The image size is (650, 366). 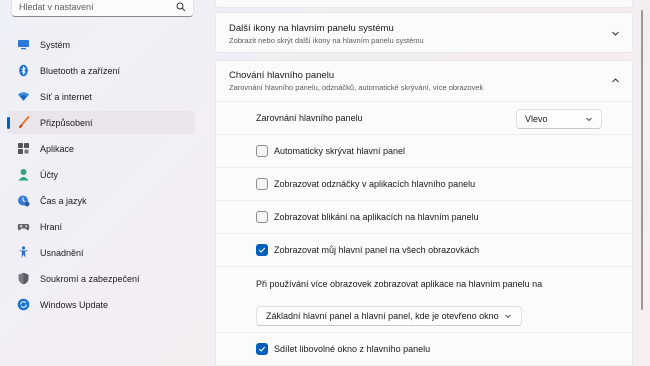 I want to click on sidebar-item-label: Windows Update, so click(x=74, y=304).